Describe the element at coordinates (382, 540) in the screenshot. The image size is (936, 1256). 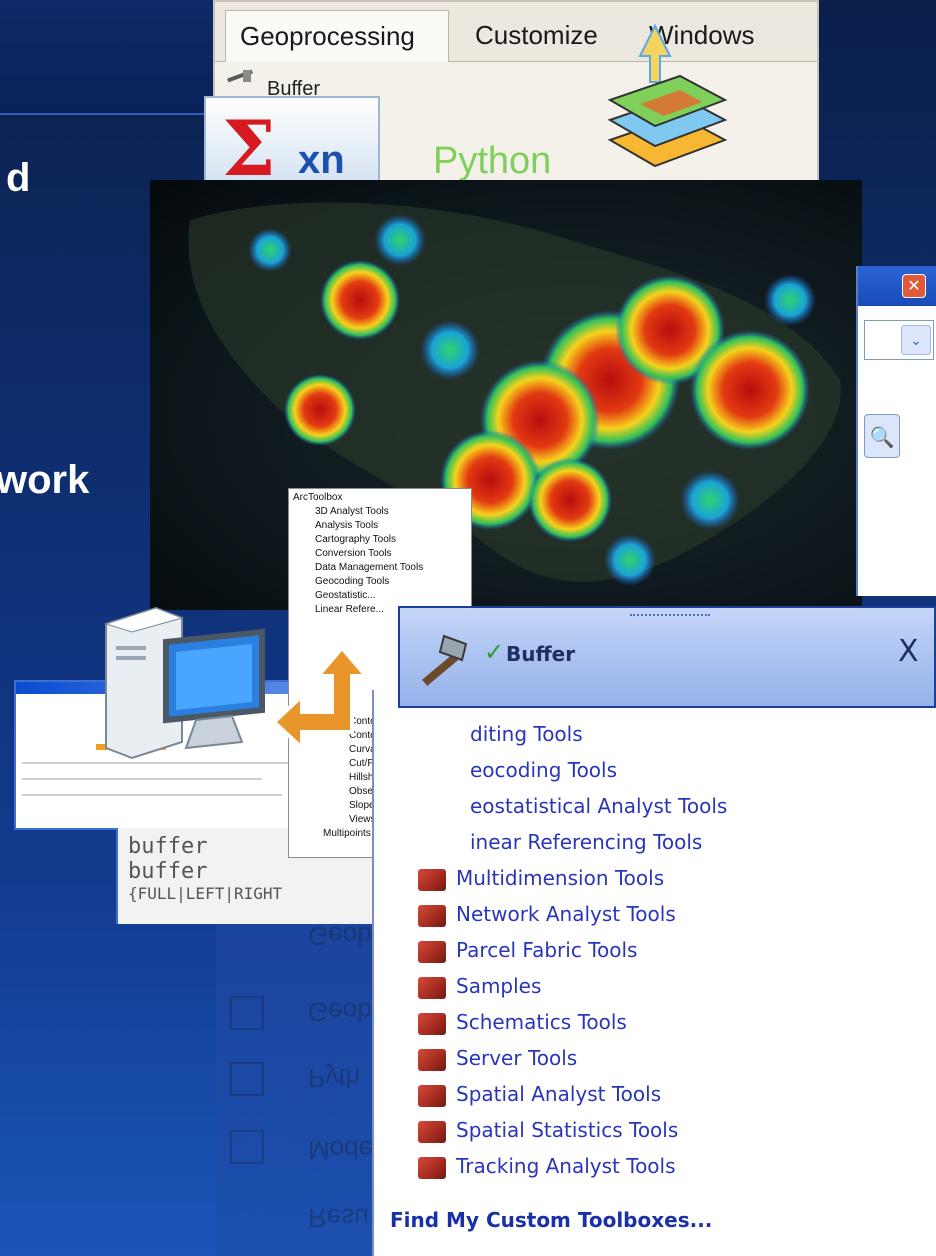
I see `tree-item: Cartography Tools` at that location.